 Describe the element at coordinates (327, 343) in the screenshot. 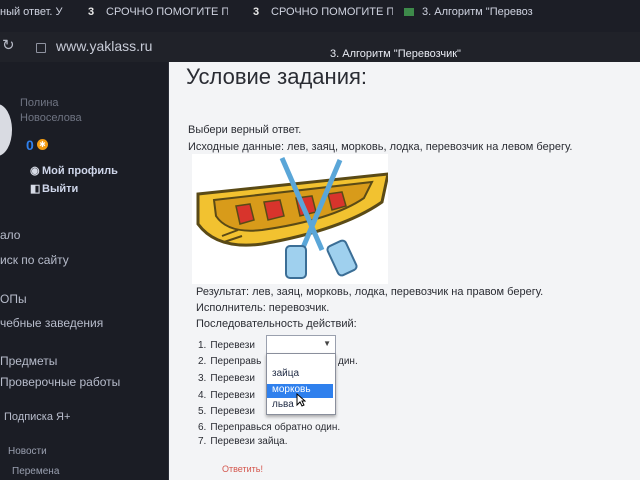

I see `chevron-down-icon: ▼` at that location.